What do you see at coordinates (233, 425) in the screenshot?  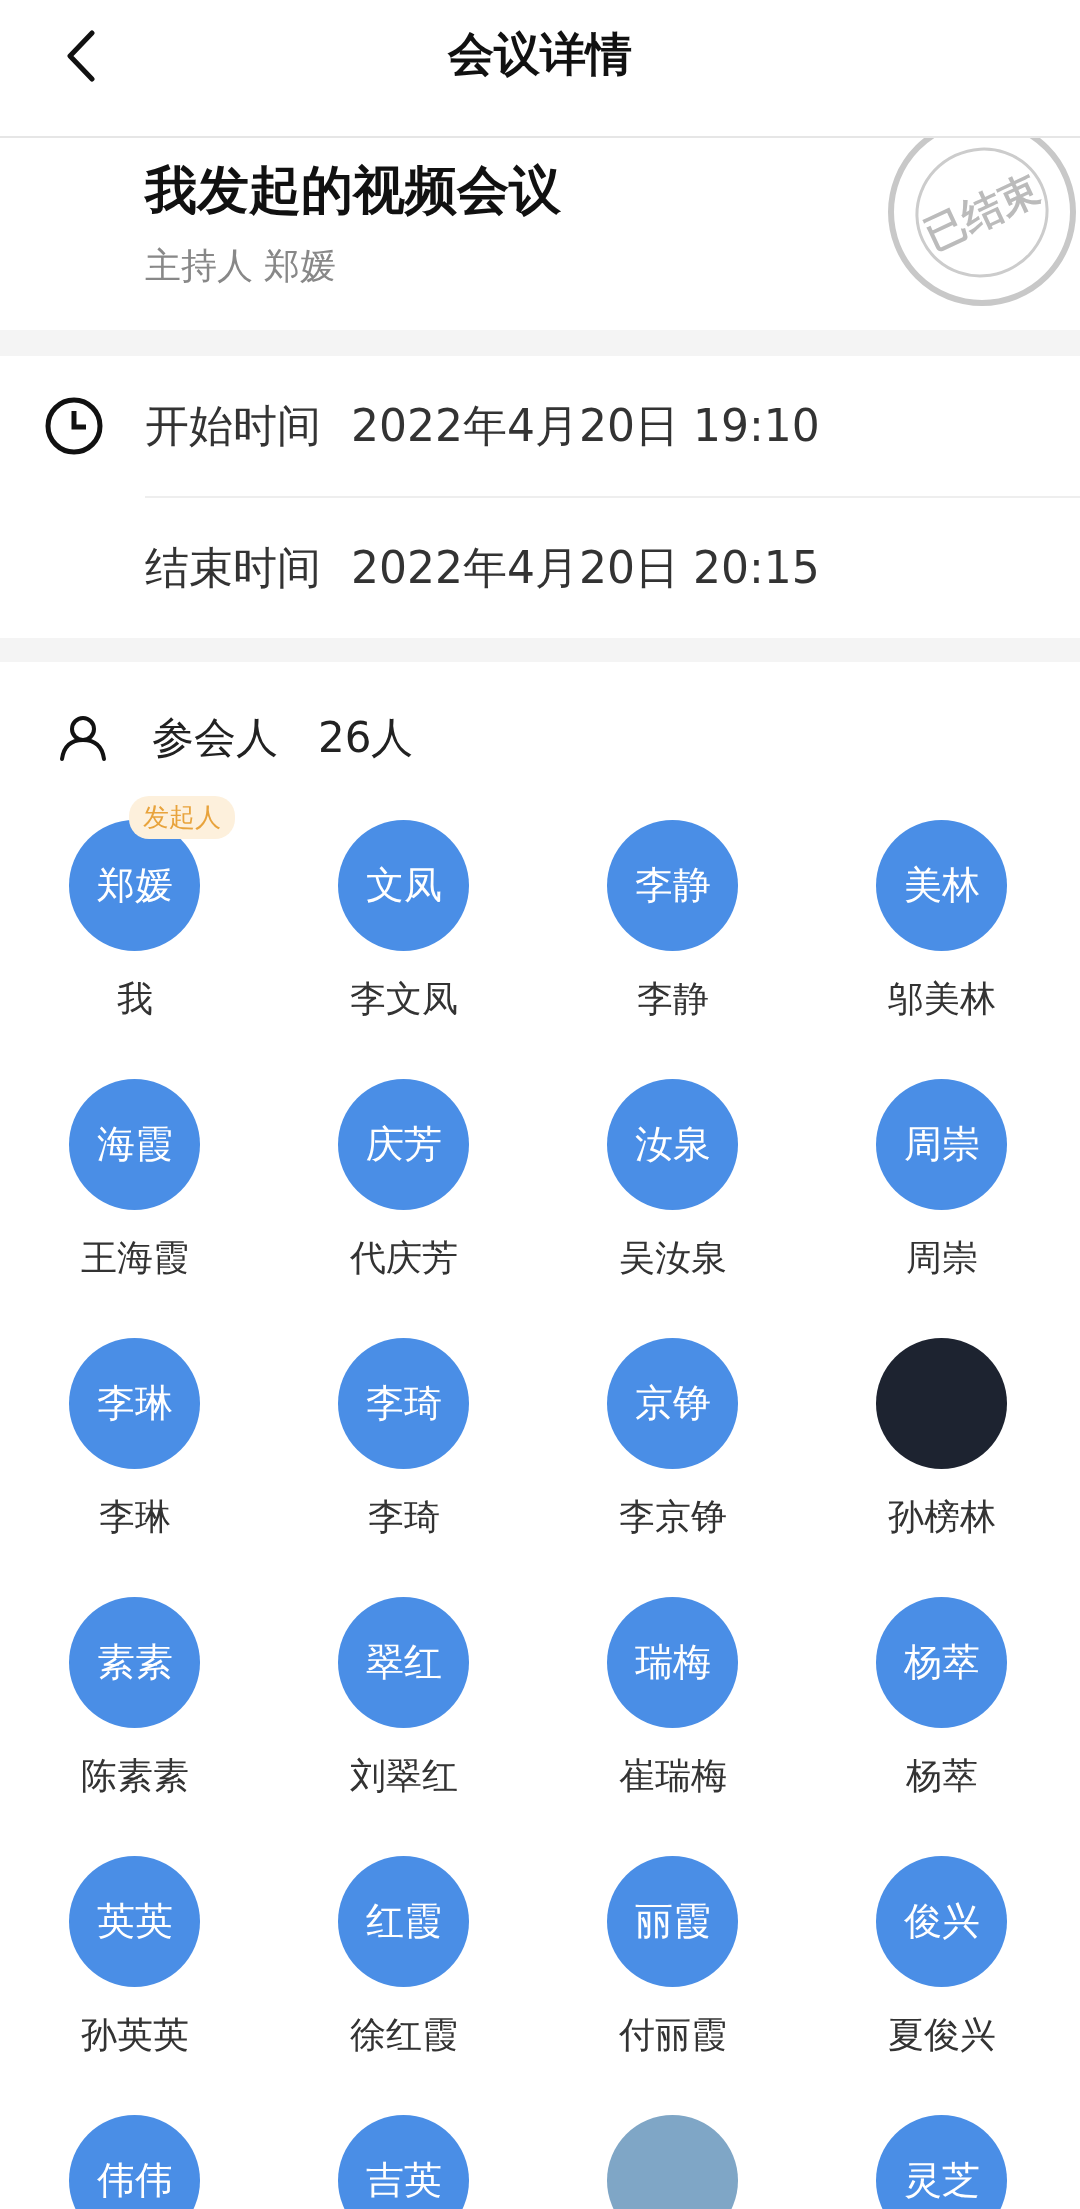 I see `time-label: 开始时间` at bounding box center [233, 425].